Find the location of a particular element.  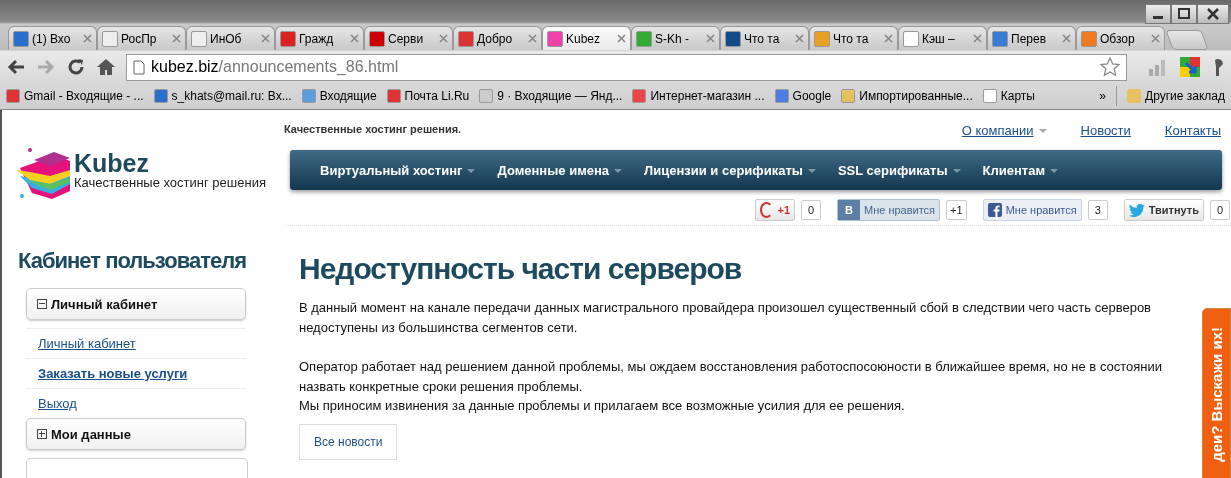

section-title: Личный кабинет is located at coordinates (104, 304).